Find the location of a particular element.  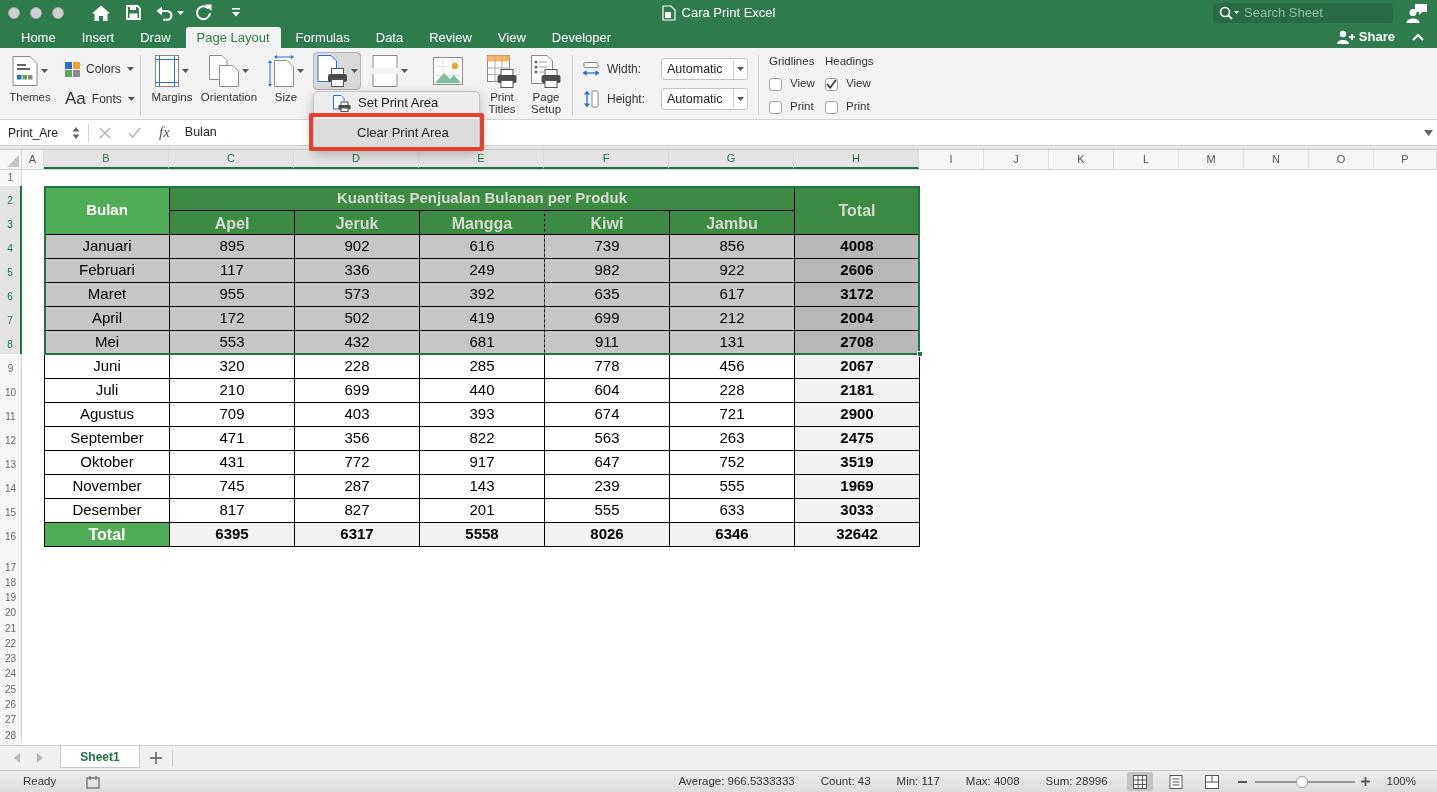

column-header: M is located at coordinates (1211, 159).